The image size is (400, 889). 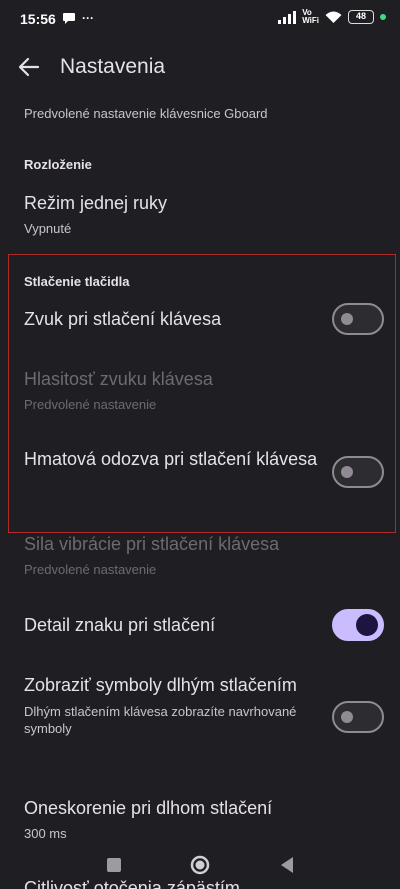 What do you see at coordinates (120, 625) in the screenshot?
I see `setting-title: Detail znaku pri stlačení` at bounding box center [120, 625].